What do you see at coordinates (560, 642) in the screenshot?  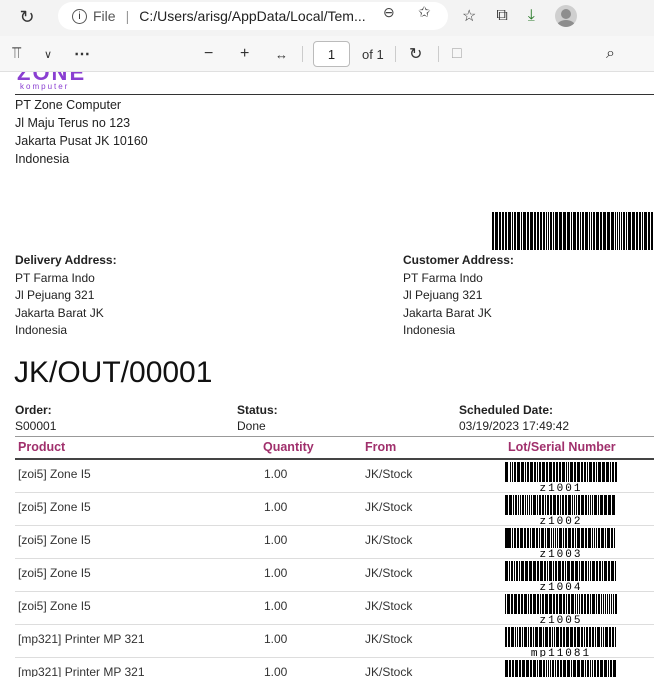 I see `lot-barcode: mp11081` at bounding box center [560, 642].